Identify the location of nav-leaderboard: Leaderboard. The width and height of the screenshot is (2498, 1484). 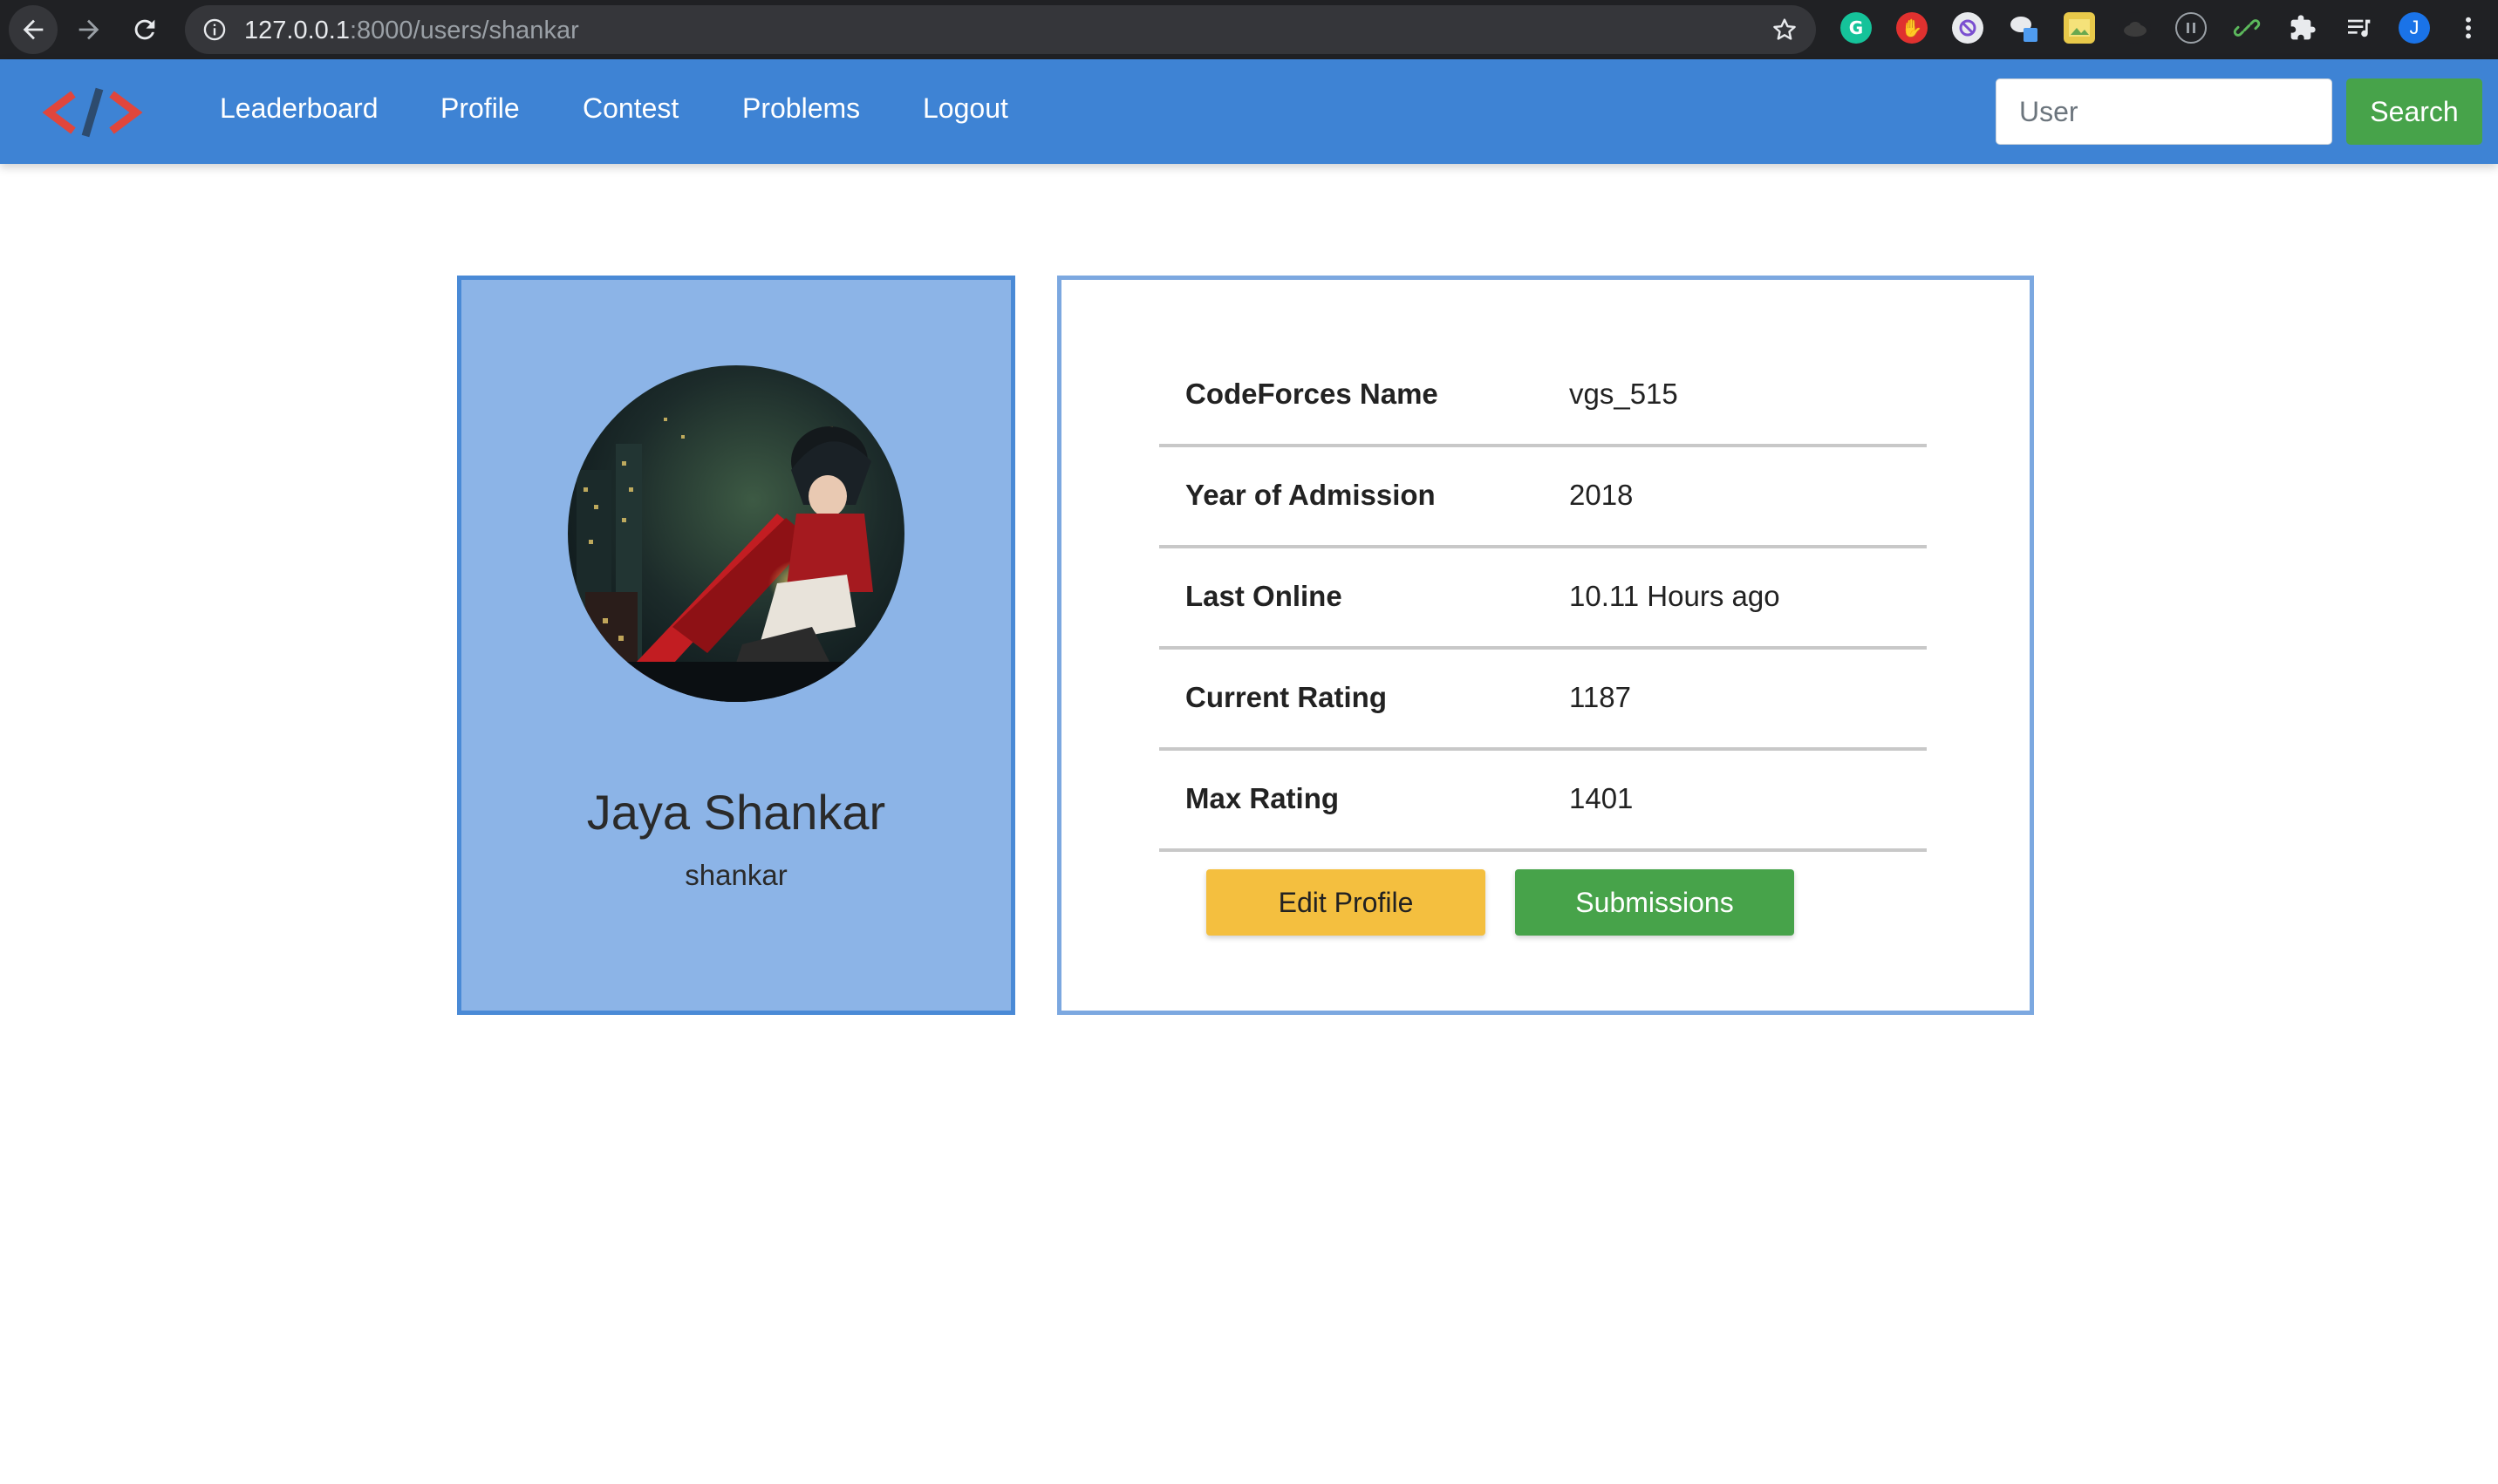
(299, 108).